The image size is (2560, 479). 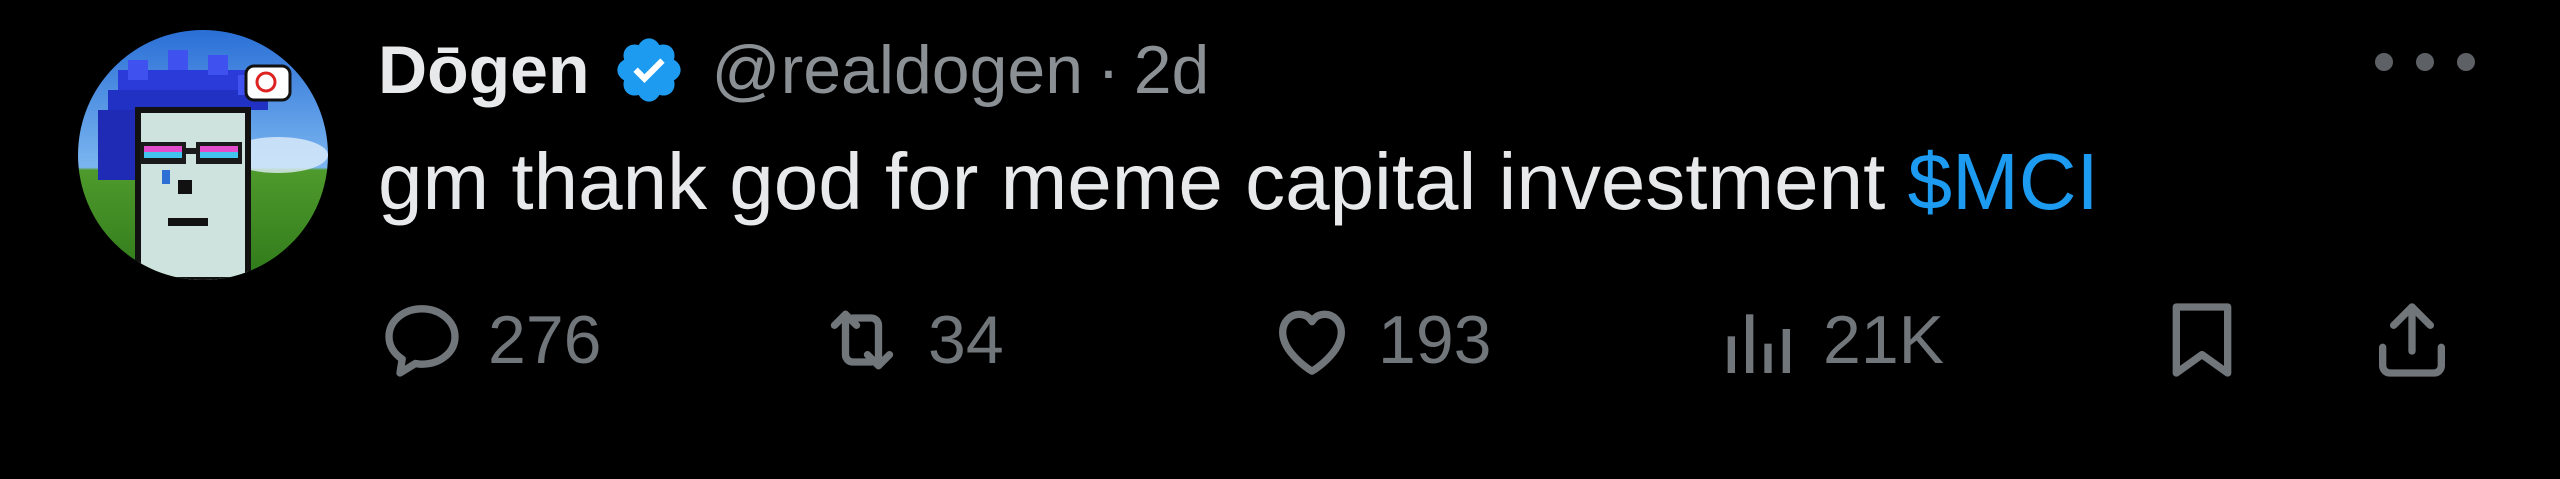 What do you see at coordinates (545, 340) in the screenshot?
I see `reply-count: 276` at bounding box center [545, 340].